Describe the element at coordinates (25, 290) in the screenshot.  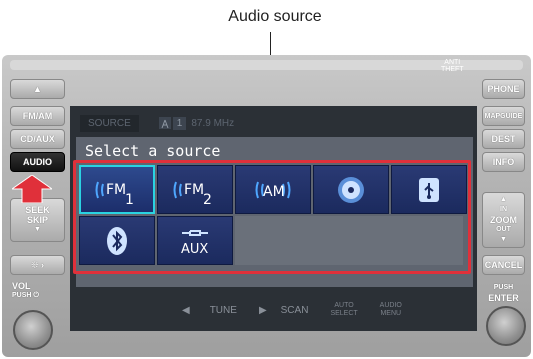
I see `volume-label: VOL PUSH ⏻` at that location.